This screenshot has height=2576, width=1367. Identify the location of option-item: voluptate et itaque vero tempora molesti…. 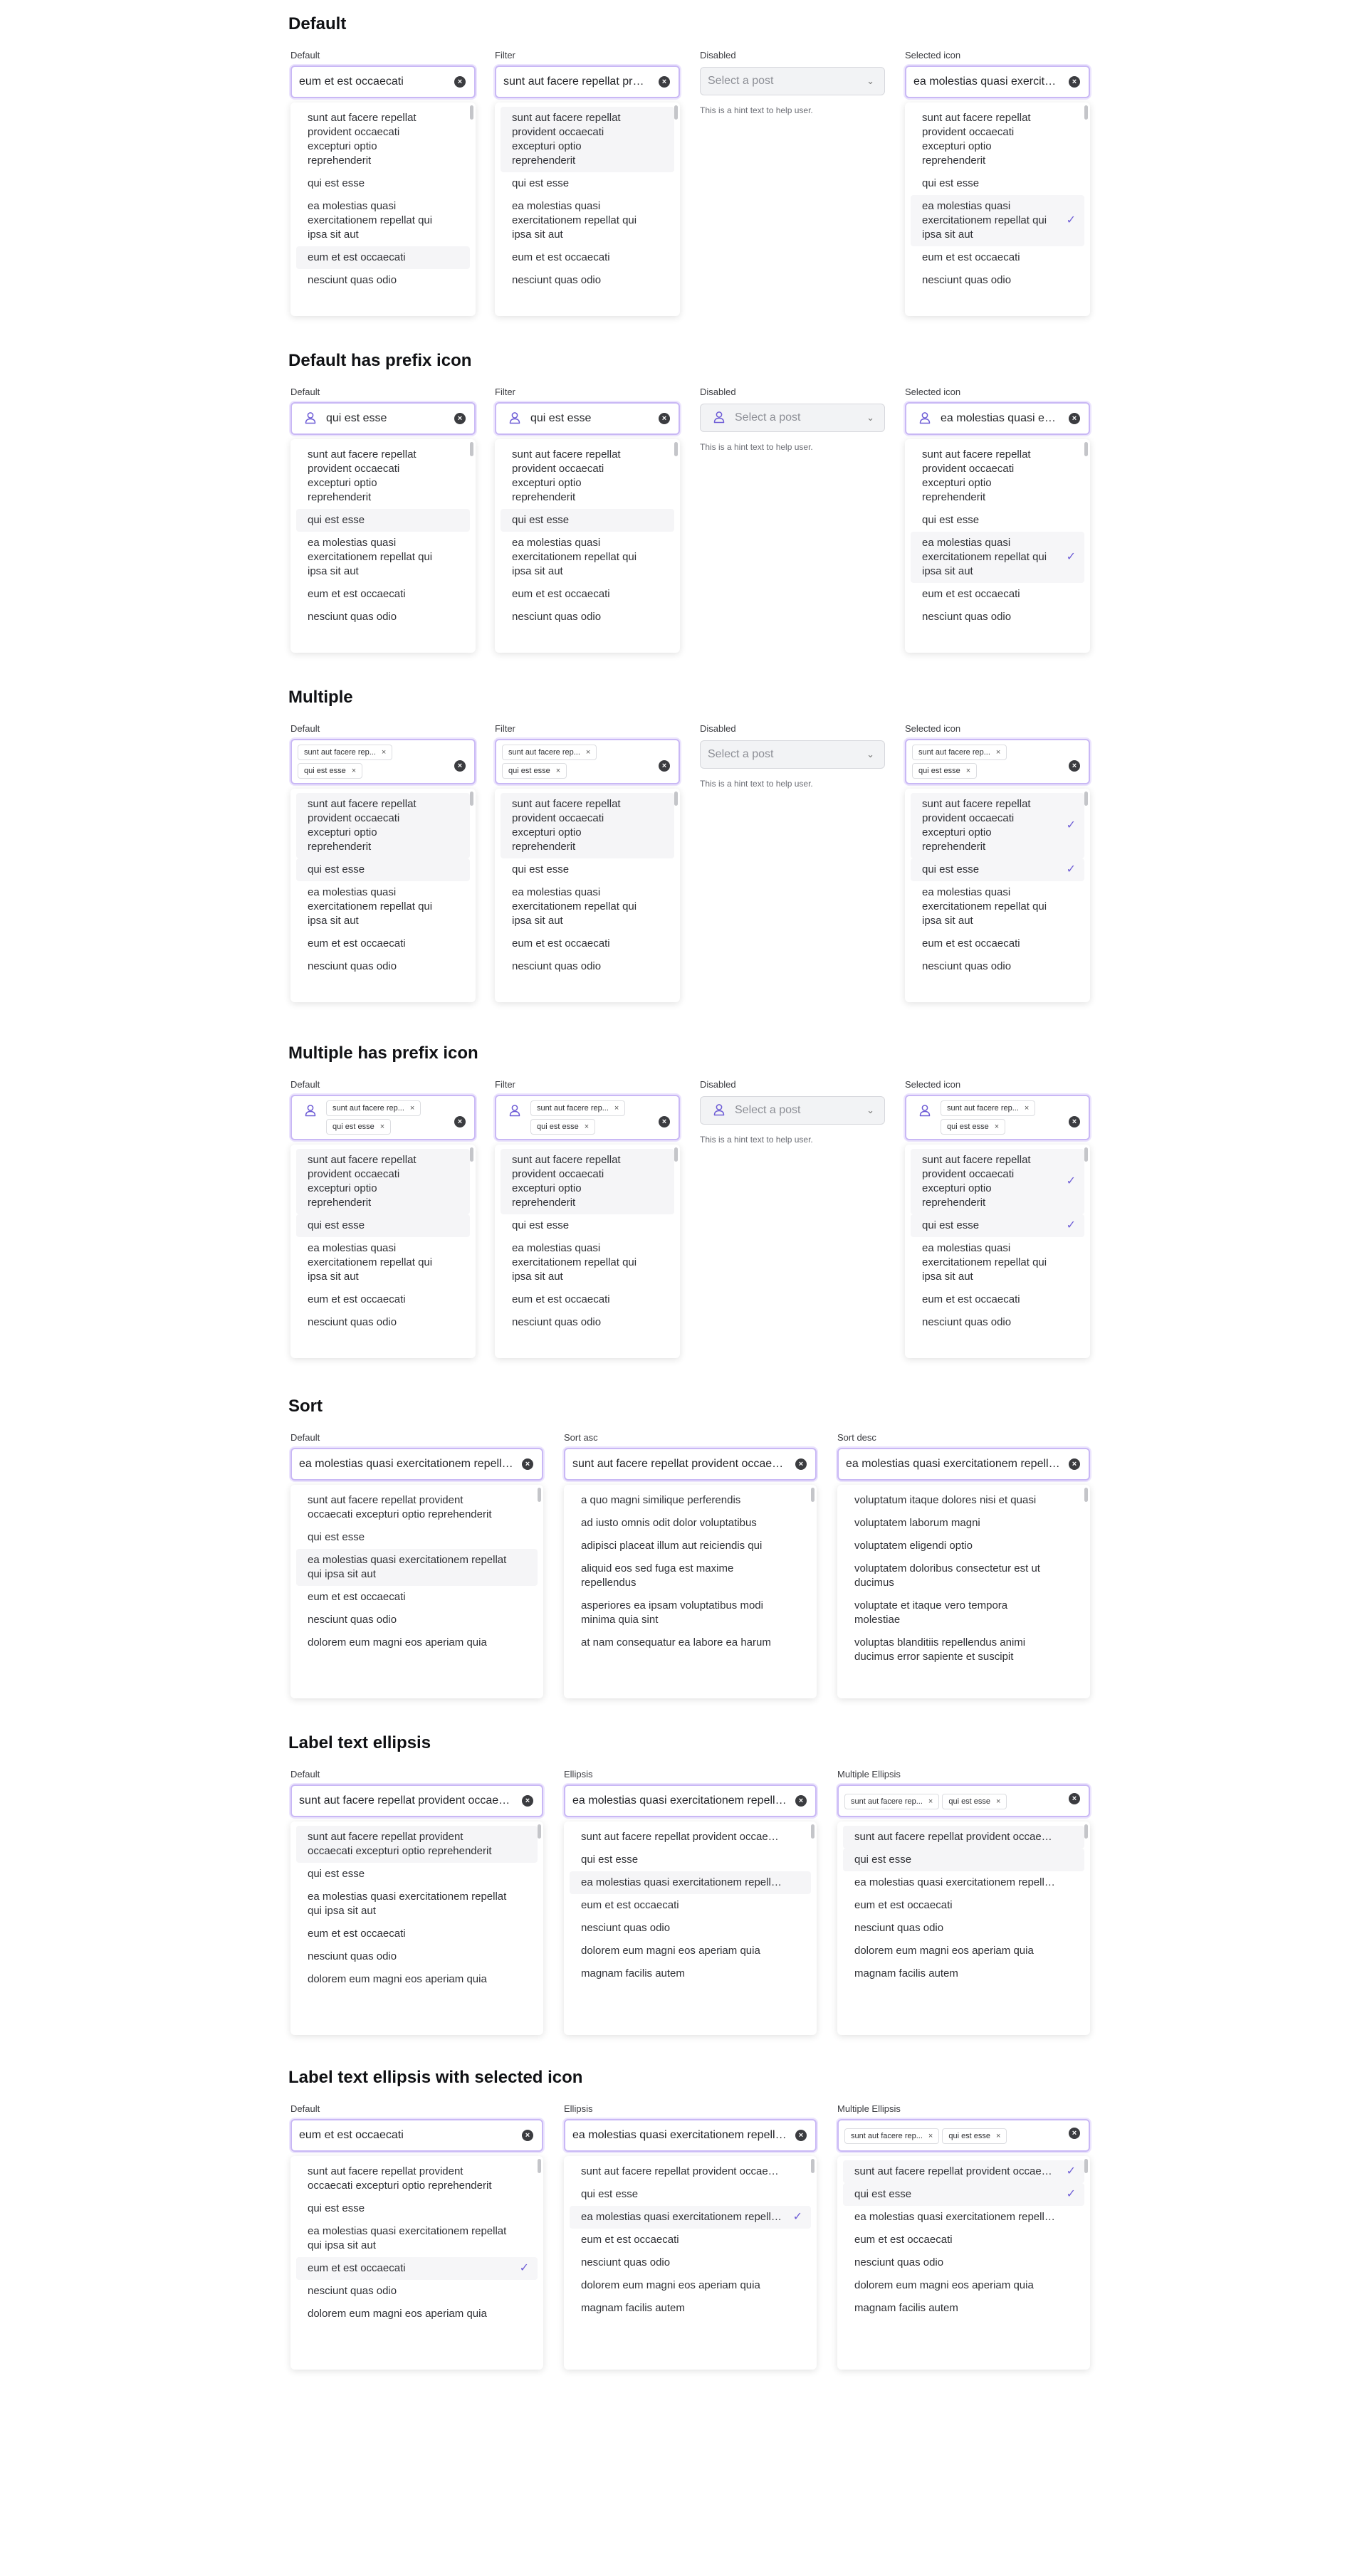
(963, 1612).